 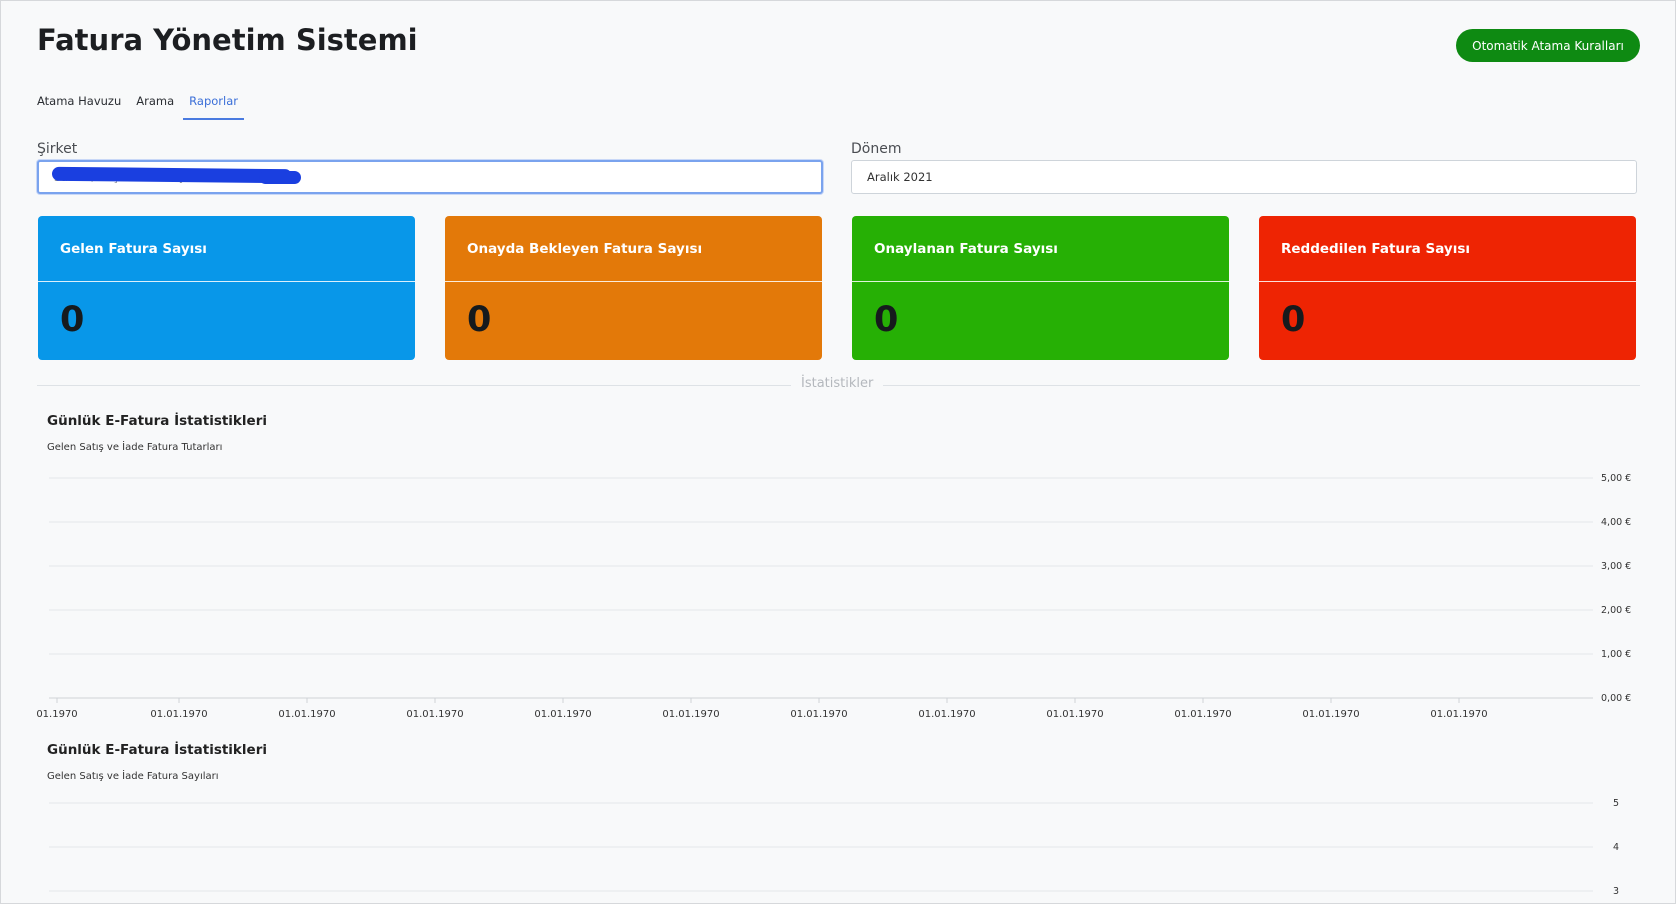 What do you see at coordinates (1616, 610) in the screenshot?
I see `y-tick-label: 2,00 €` at bounding box center [1616, 610].